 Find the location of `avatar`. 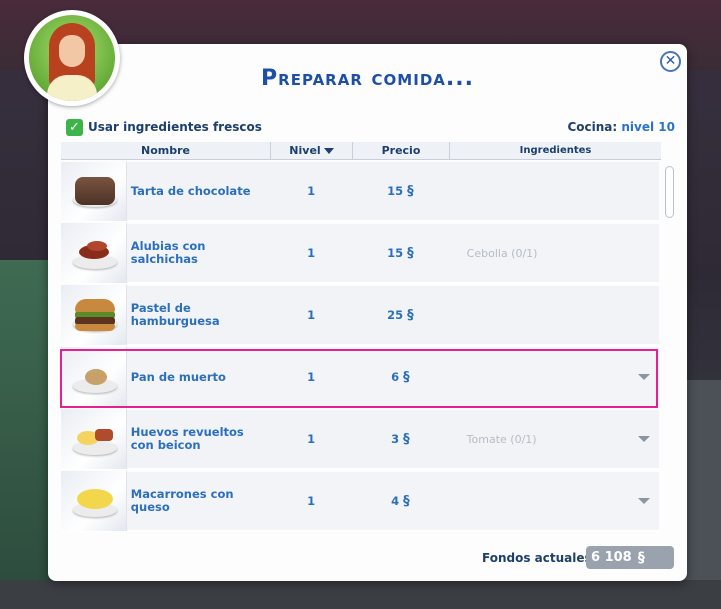

avatar is located at coordinates (72, 58).